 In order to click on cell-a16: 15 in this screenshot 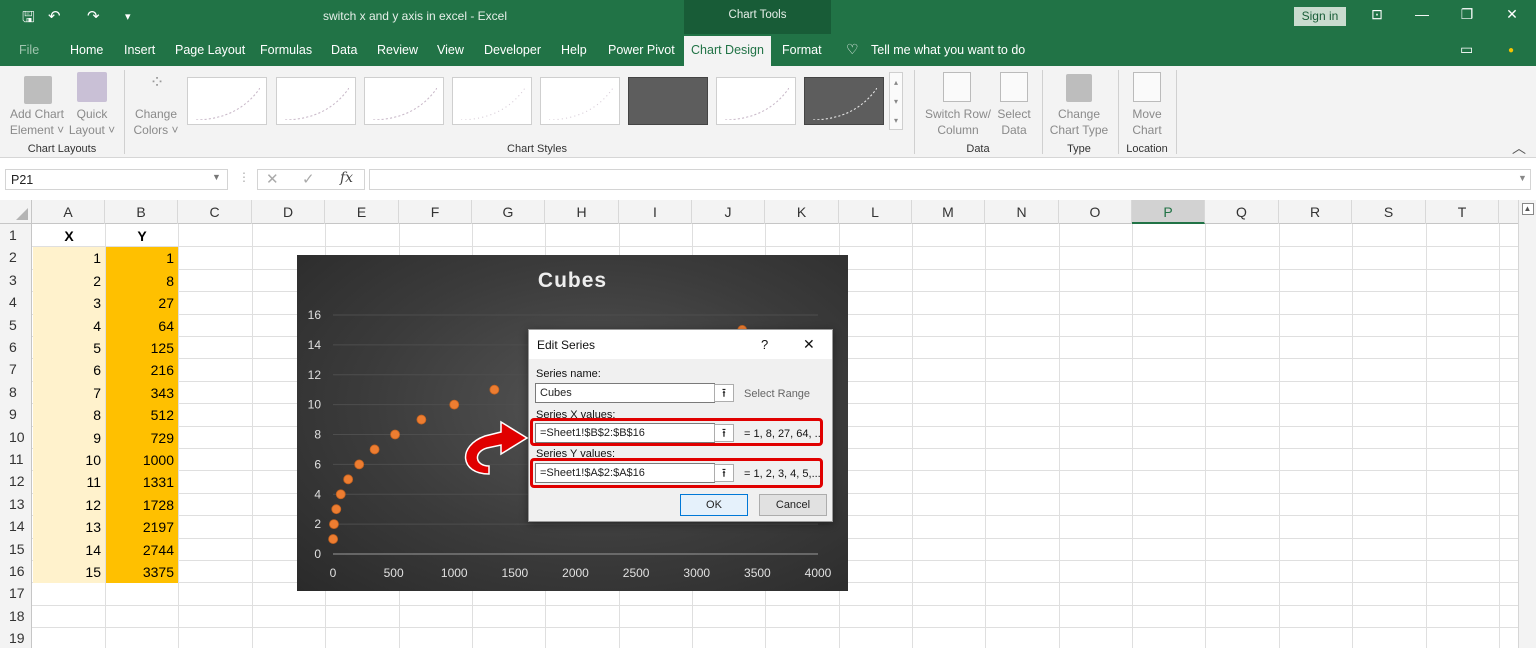, I will do `click(69, 572)`.